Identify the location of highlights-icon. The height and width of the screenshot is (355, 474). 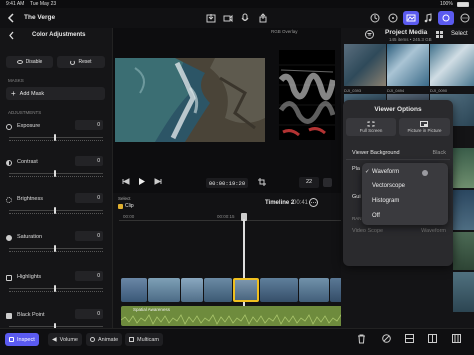
(9, 278).